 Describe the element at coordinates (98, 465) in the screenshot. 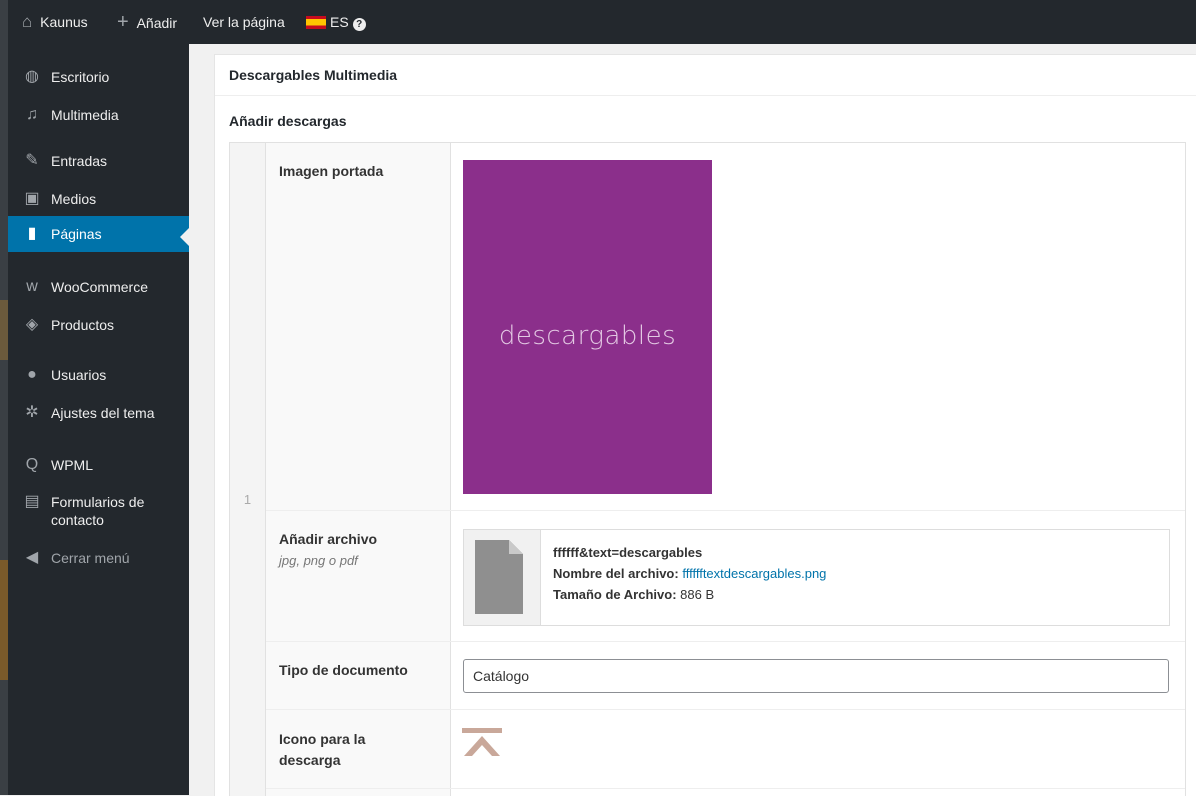

I see `sidebar-item-wpml: Q WPML` at that location.